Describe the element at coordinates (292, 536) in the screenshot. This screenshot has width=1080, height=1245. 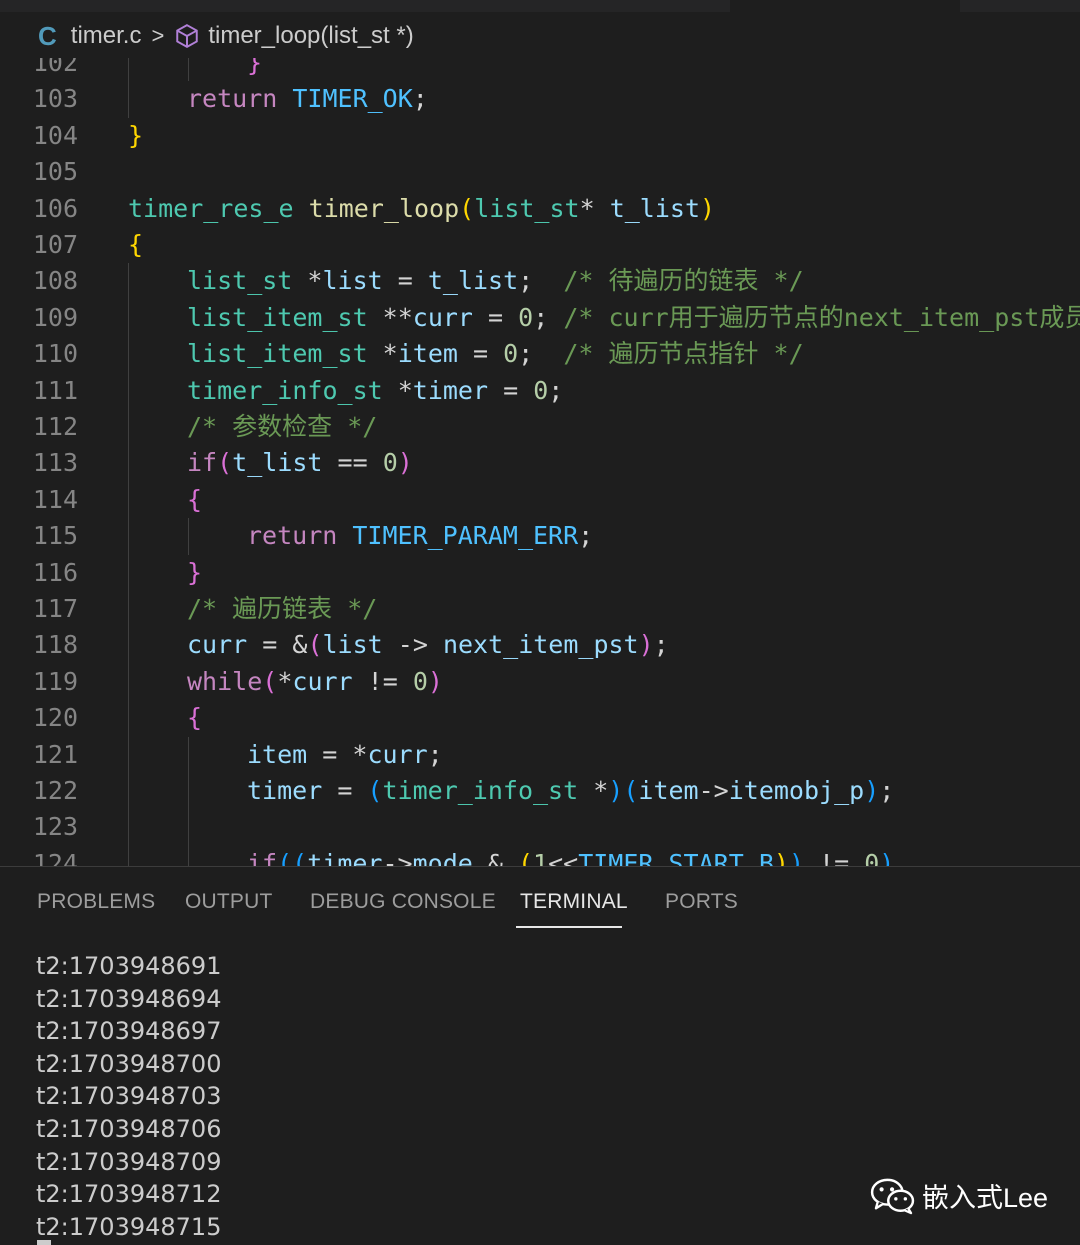
I see `code-token: return` at that location.